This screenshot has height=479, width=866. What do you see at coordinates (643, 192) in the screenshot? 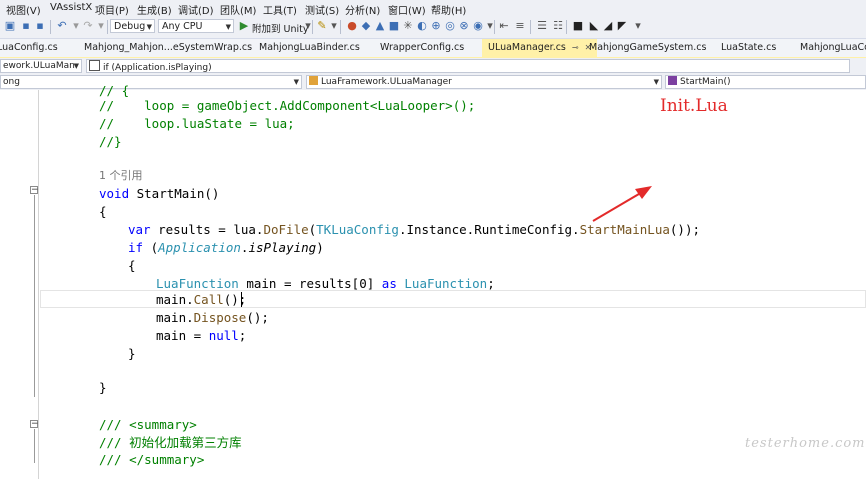
I see `arrow-head` at bounding box center [643, 192].